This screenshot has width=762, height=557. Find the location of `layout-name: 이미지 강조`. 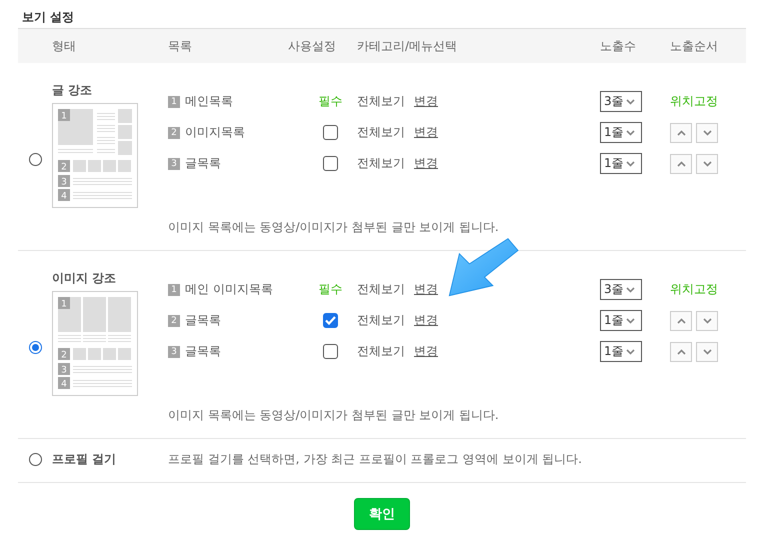

layout-name: 이미지 강조 is located at coordinates (85, 278).